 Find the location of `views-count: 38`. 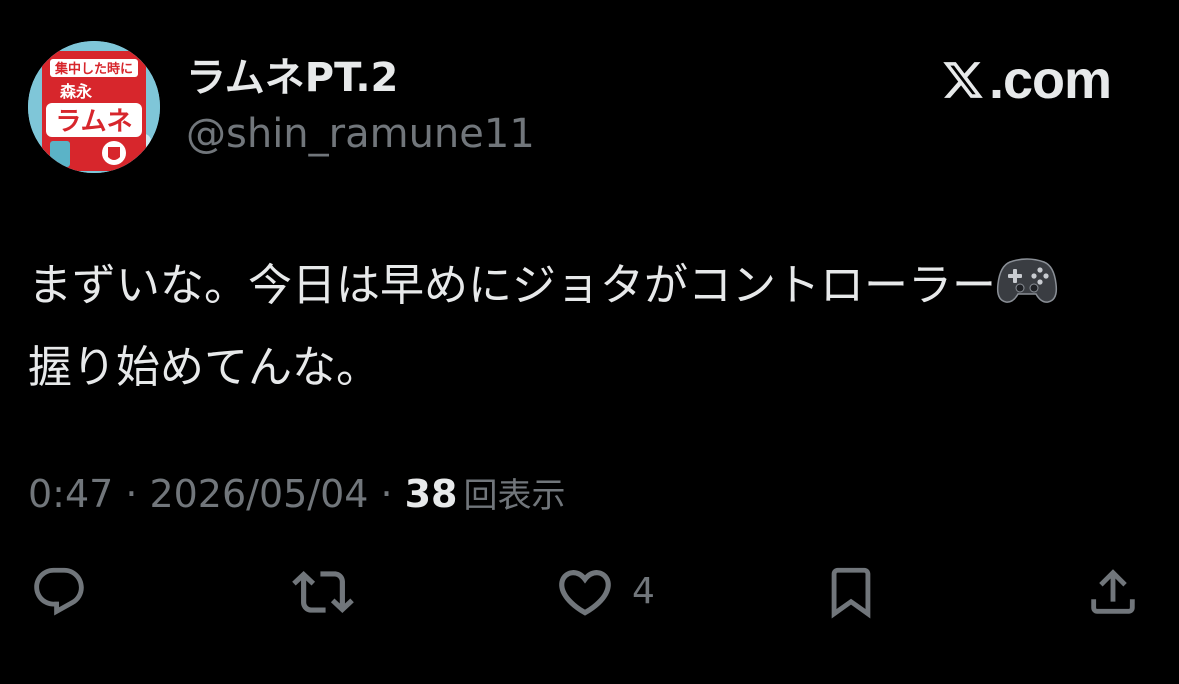

views-count: 38 is located at coordinates (434, 494).